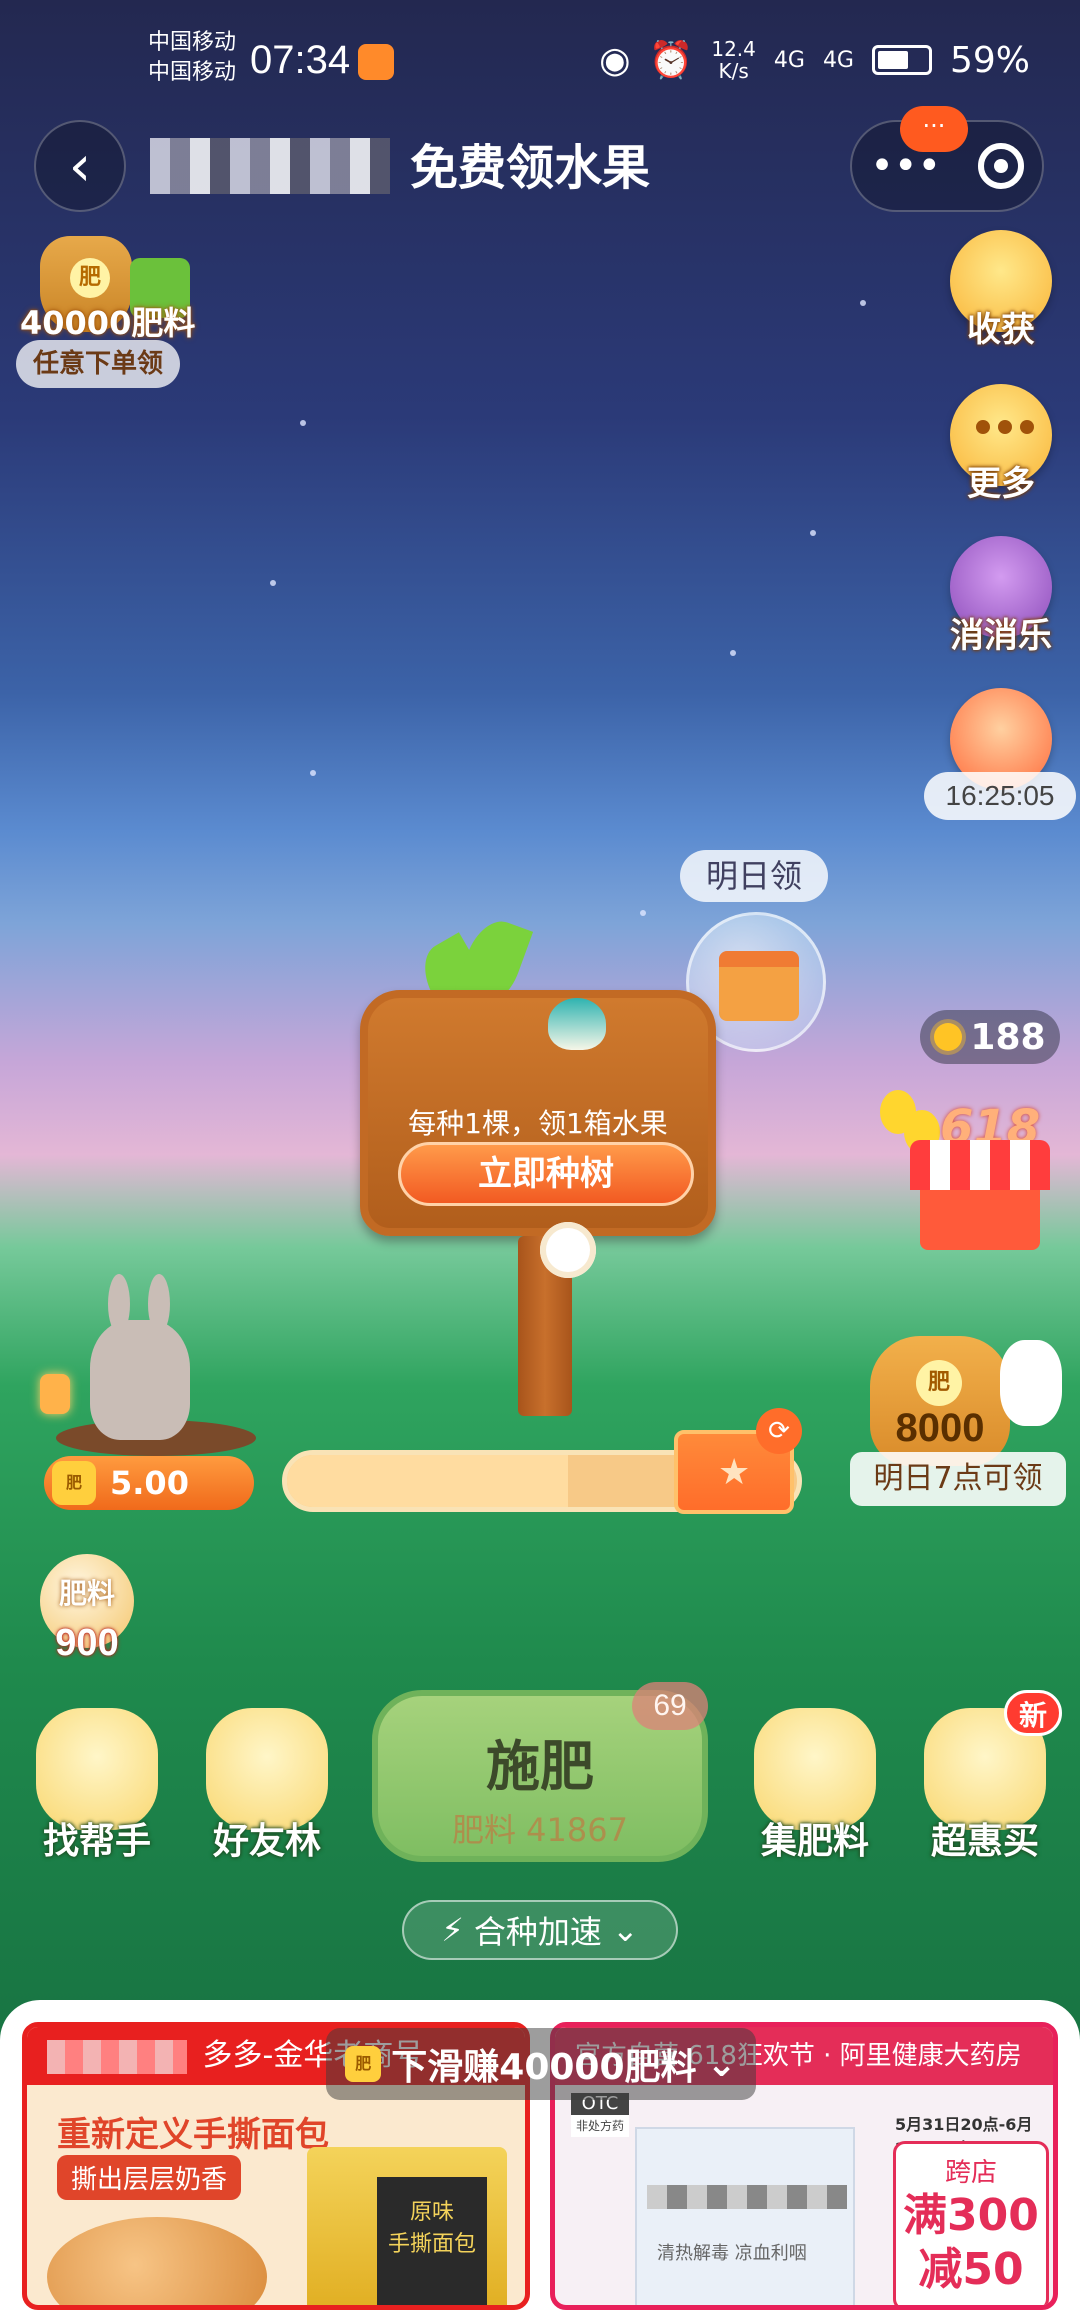  What do you see at coordinates (108, 323) in the screenshot?
I see `promo-amount: 40000肥料` at bounding box center [108, 323].